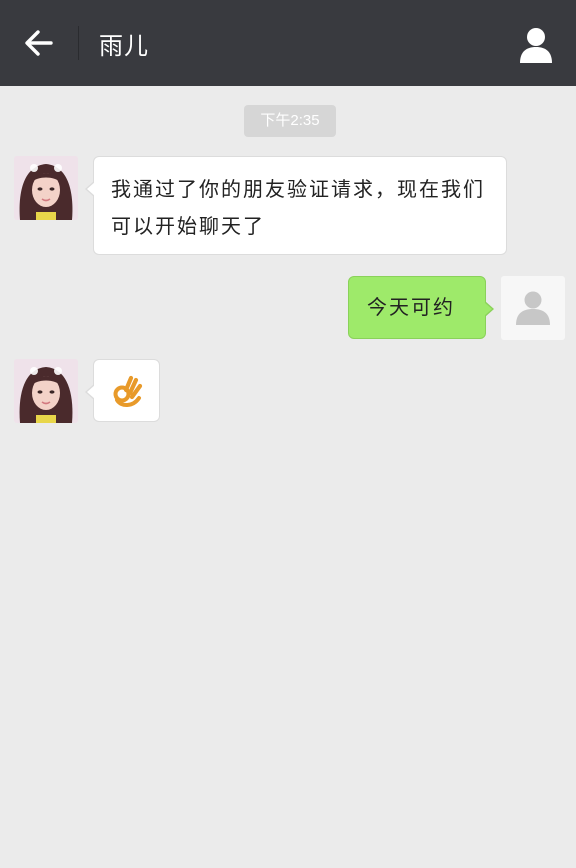 The image size is (576, 868). Describe the element at coordinates (288, 43) in the screenshot. I see `chat-header: 雨儿` at that location.